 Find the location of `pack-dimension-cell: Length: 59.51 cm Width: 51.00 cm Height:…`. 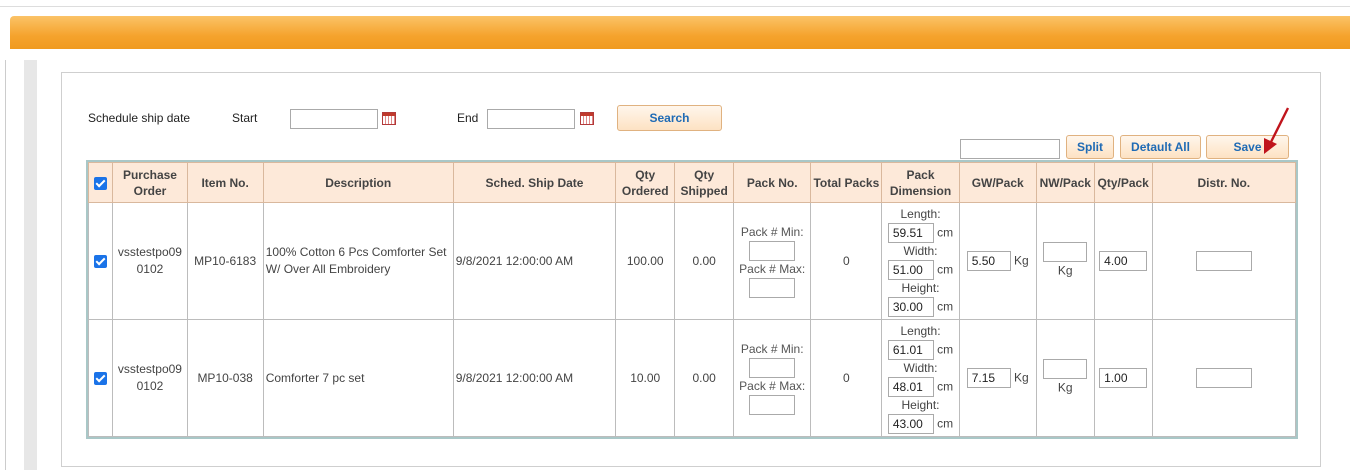

pack-dimension-cell: Length: 59.51 cm Width: 51.00 cm Height:… is located at coordinates (920, 261).